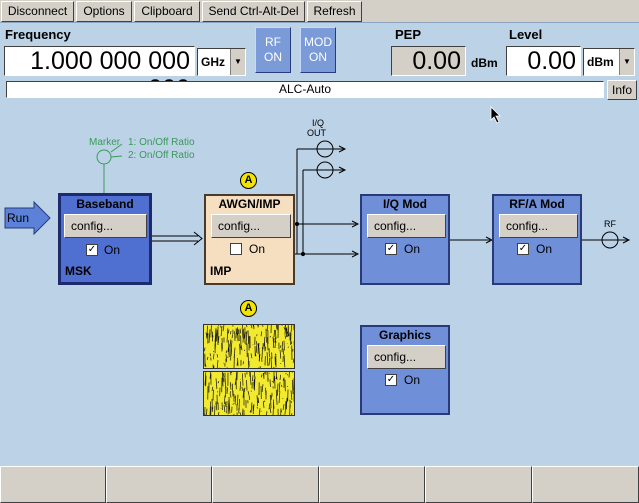  I want to click on scope-preview-q, so click(249, 393).